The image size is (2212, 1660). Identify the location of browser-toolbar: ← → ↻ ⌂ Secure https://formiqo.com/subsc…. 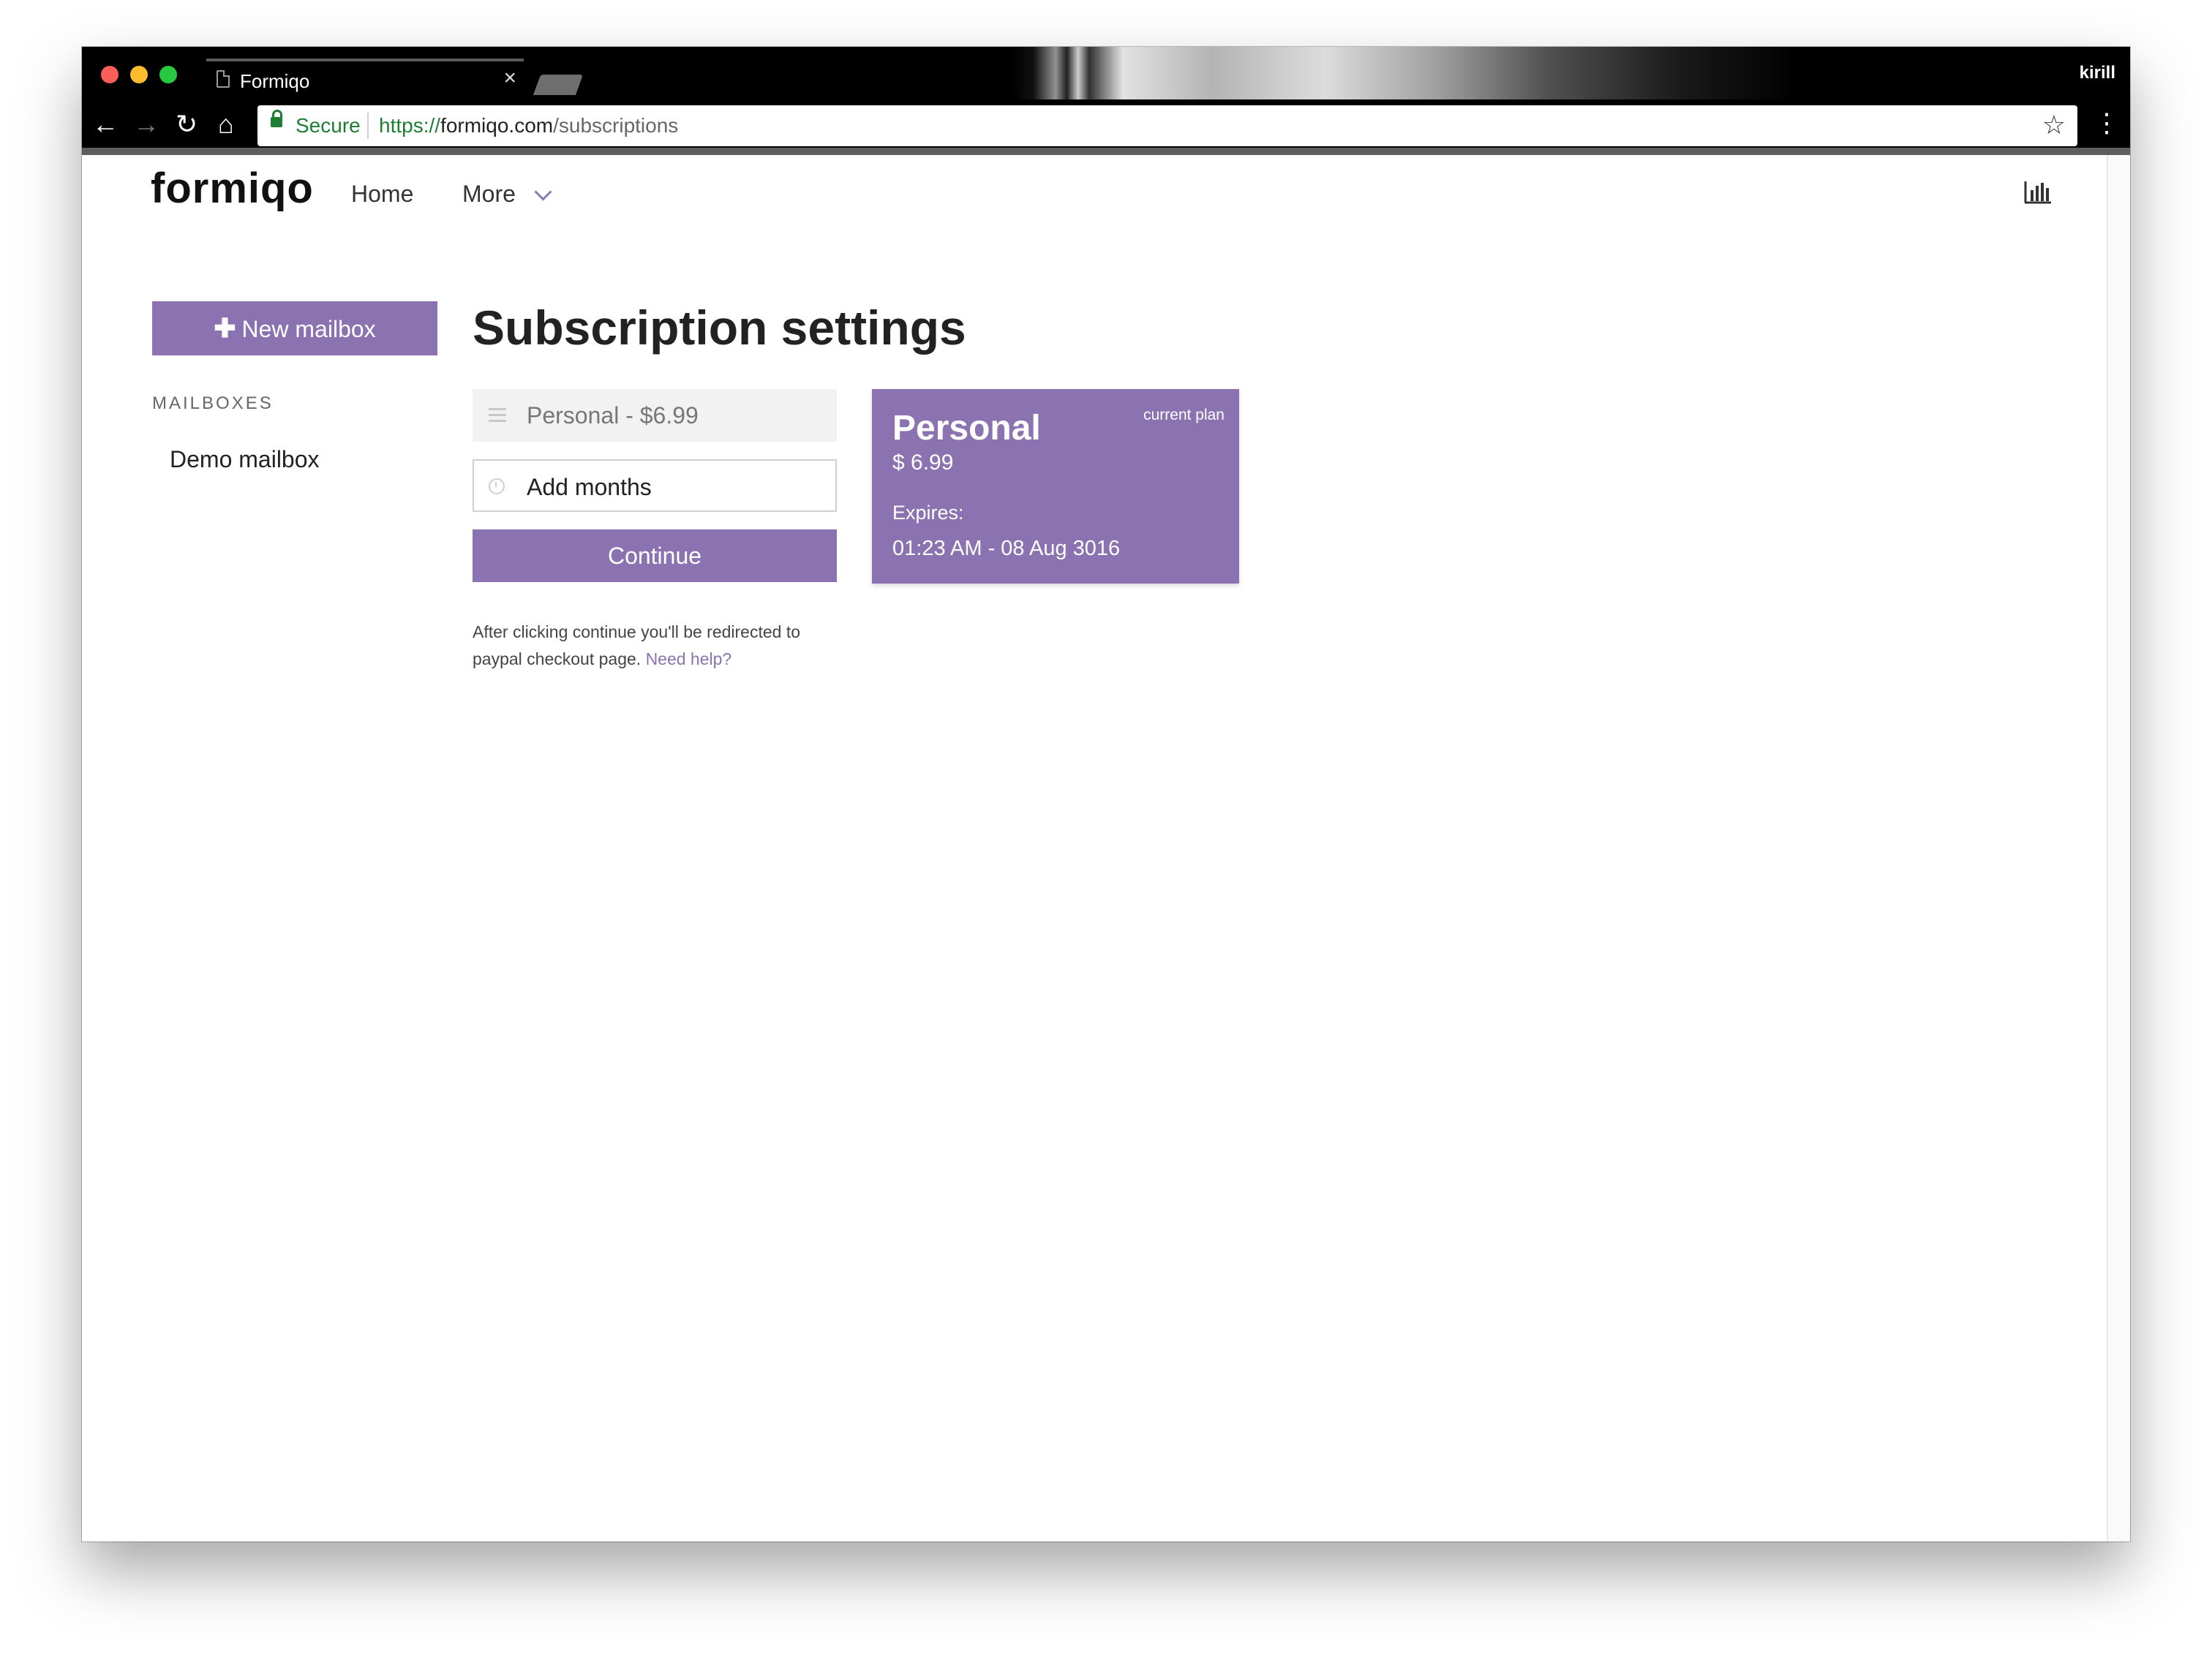
(1106, 126).